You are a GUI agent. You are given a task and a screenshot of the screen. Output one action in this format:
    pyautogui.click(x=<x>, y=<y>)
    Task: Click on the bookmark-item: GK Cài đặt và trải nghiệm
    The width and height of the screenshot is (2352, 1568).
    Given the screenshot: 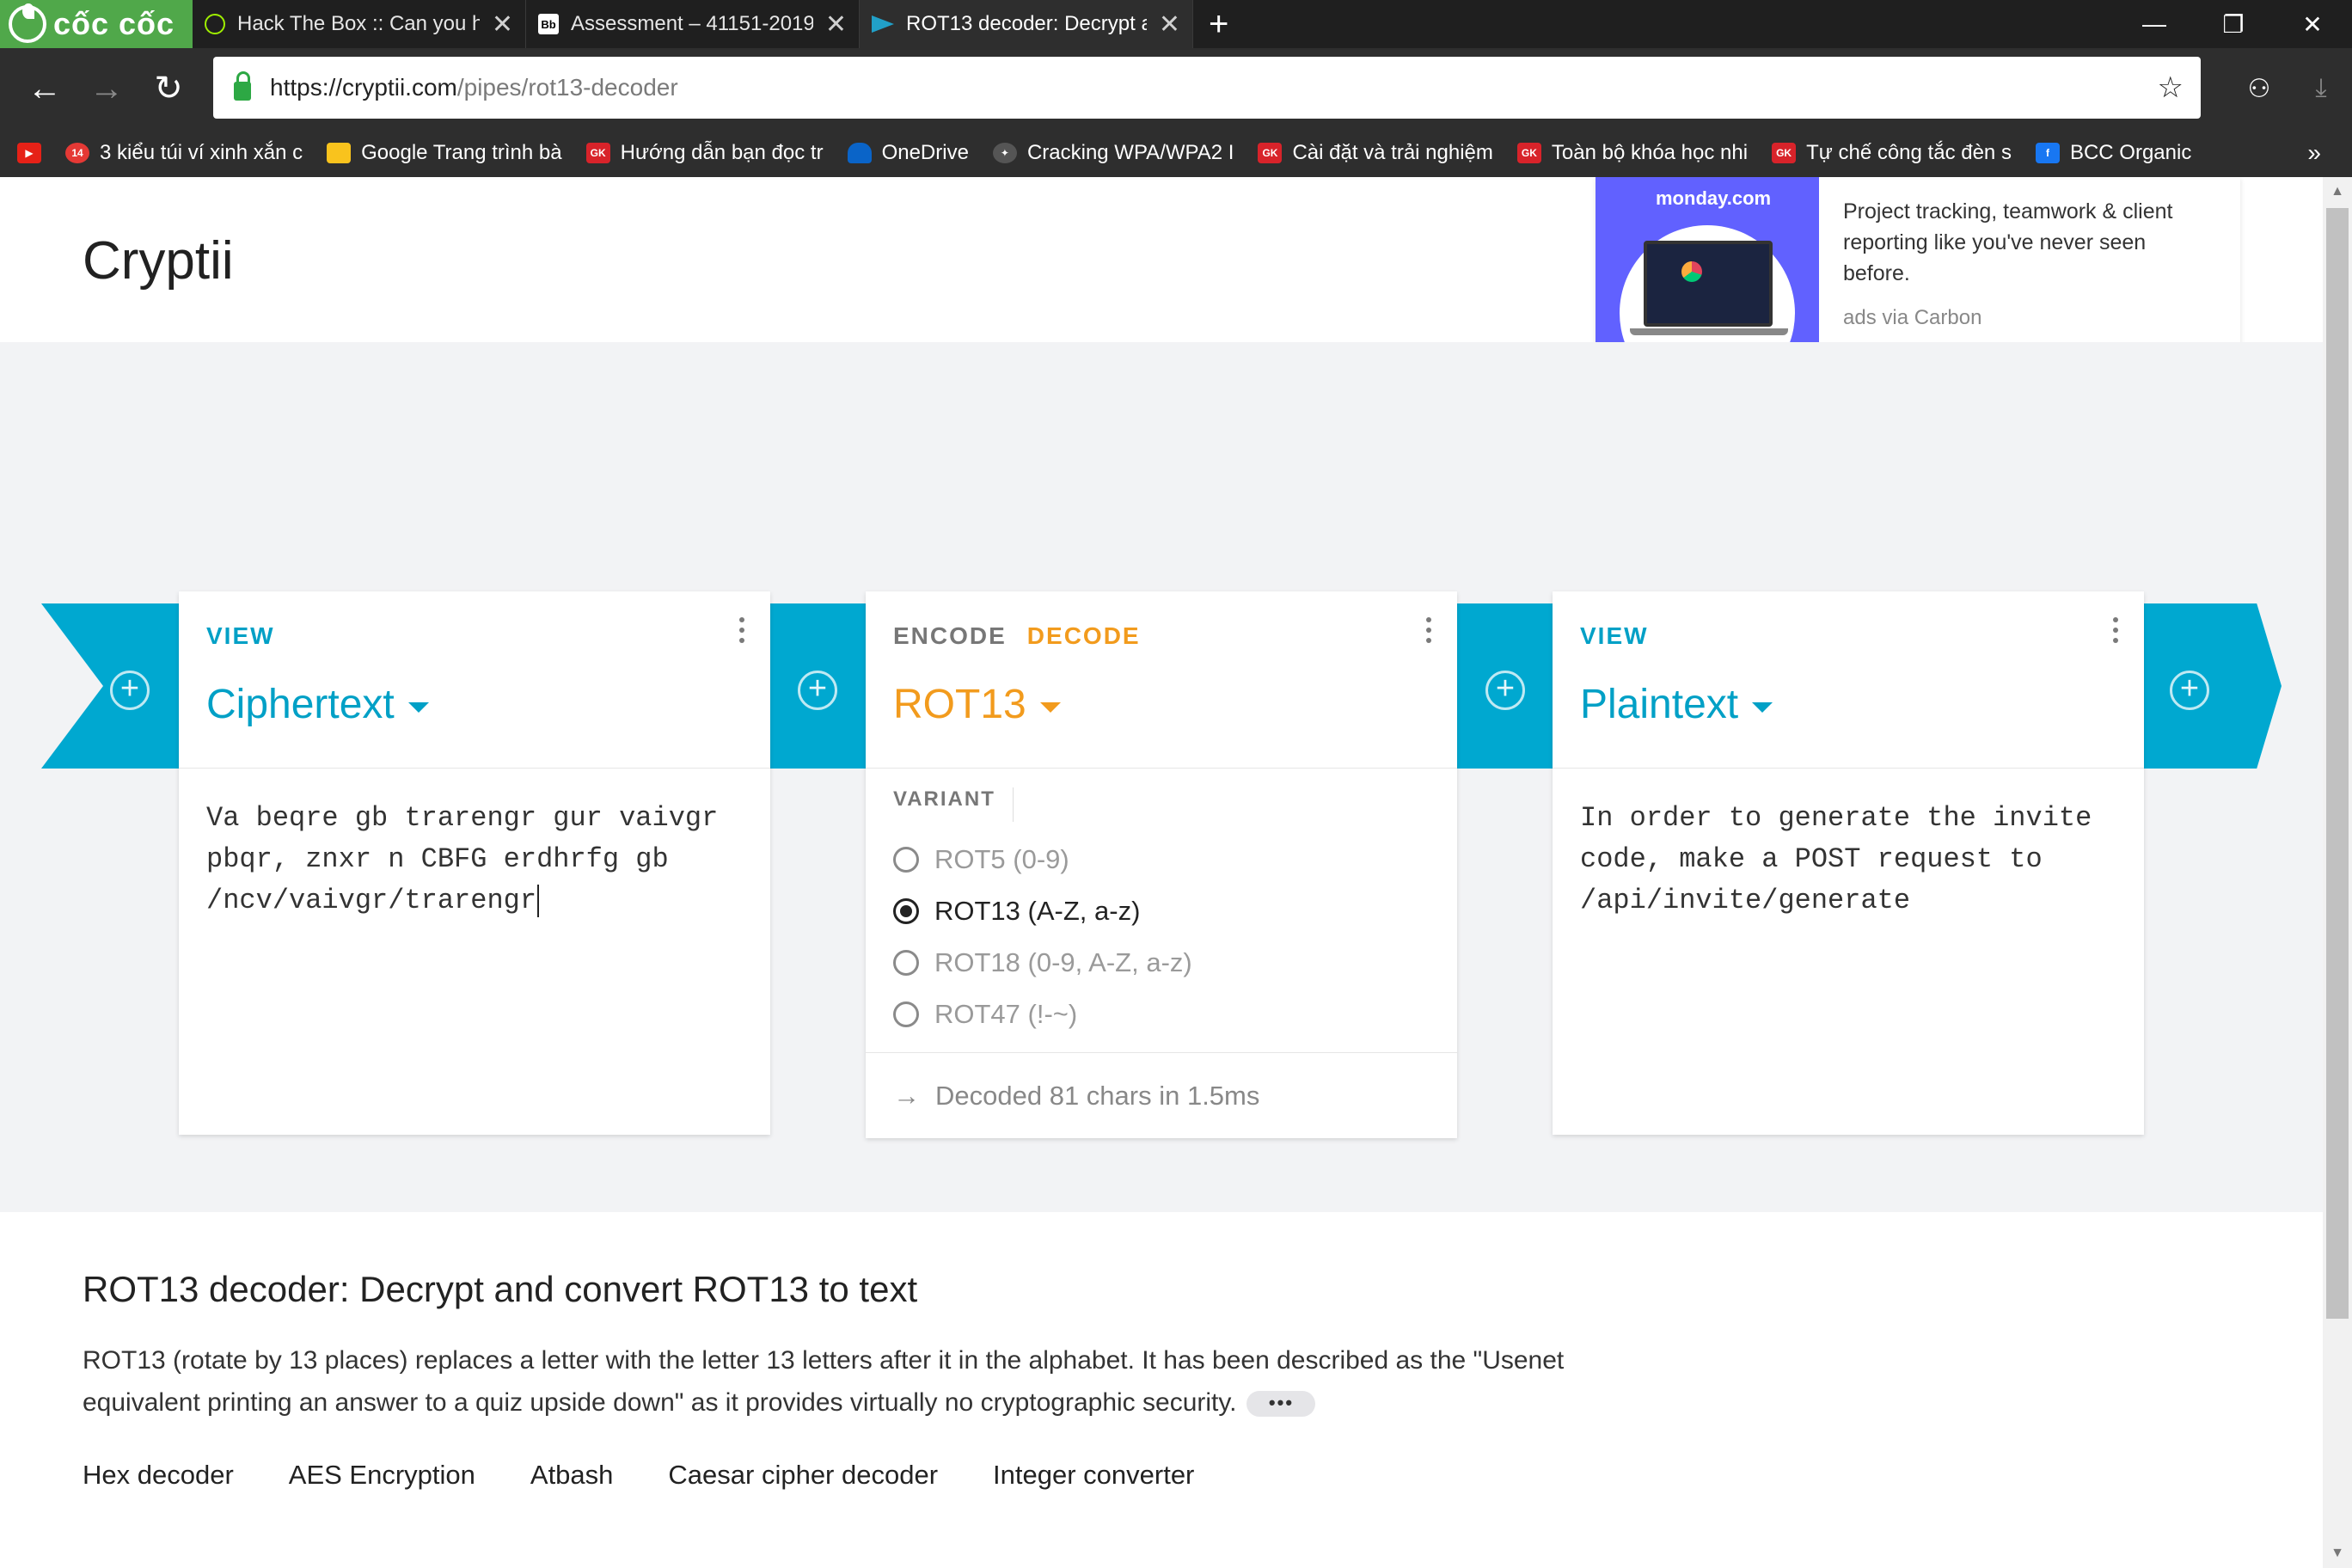 What is the action you would take?
    pyautogui.click(x=1375, y=153)
    